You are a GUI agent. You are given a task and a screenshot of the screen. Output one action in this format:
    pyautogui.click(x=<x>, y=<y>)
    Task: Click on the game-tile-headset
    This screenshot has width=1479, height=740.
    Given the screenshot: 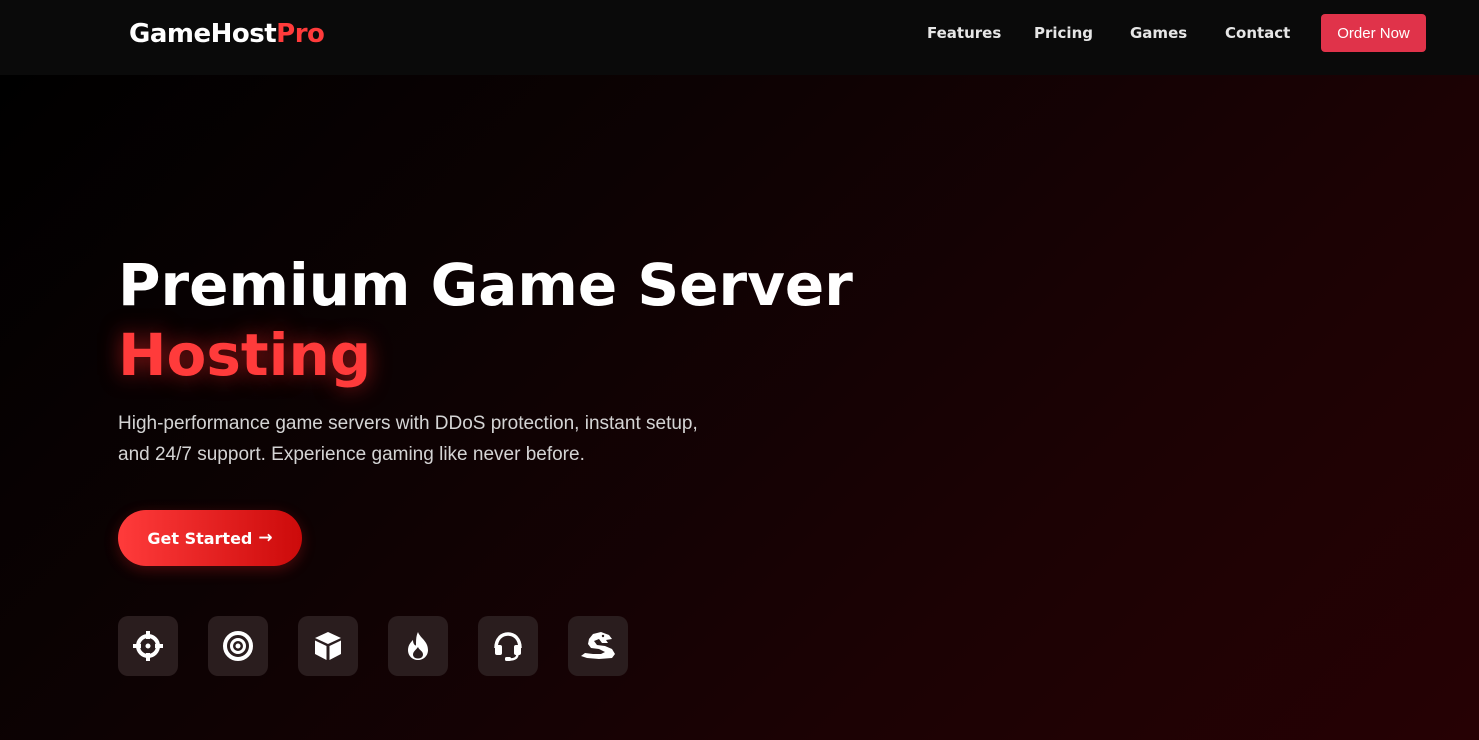 What is the action you would take?
    pyautogui.click(x=508, y=646)
    